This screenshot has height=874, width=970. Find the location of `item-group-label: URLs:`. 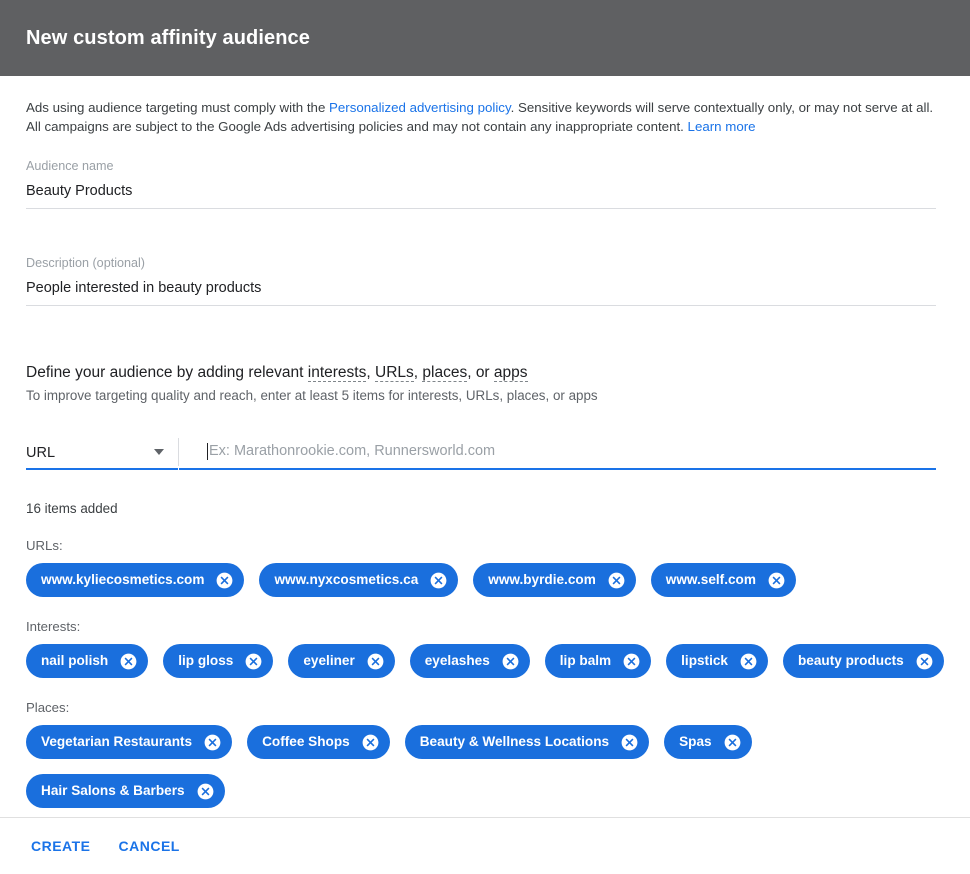

item-group-label: URLs: is located at coordinates (44, 545).